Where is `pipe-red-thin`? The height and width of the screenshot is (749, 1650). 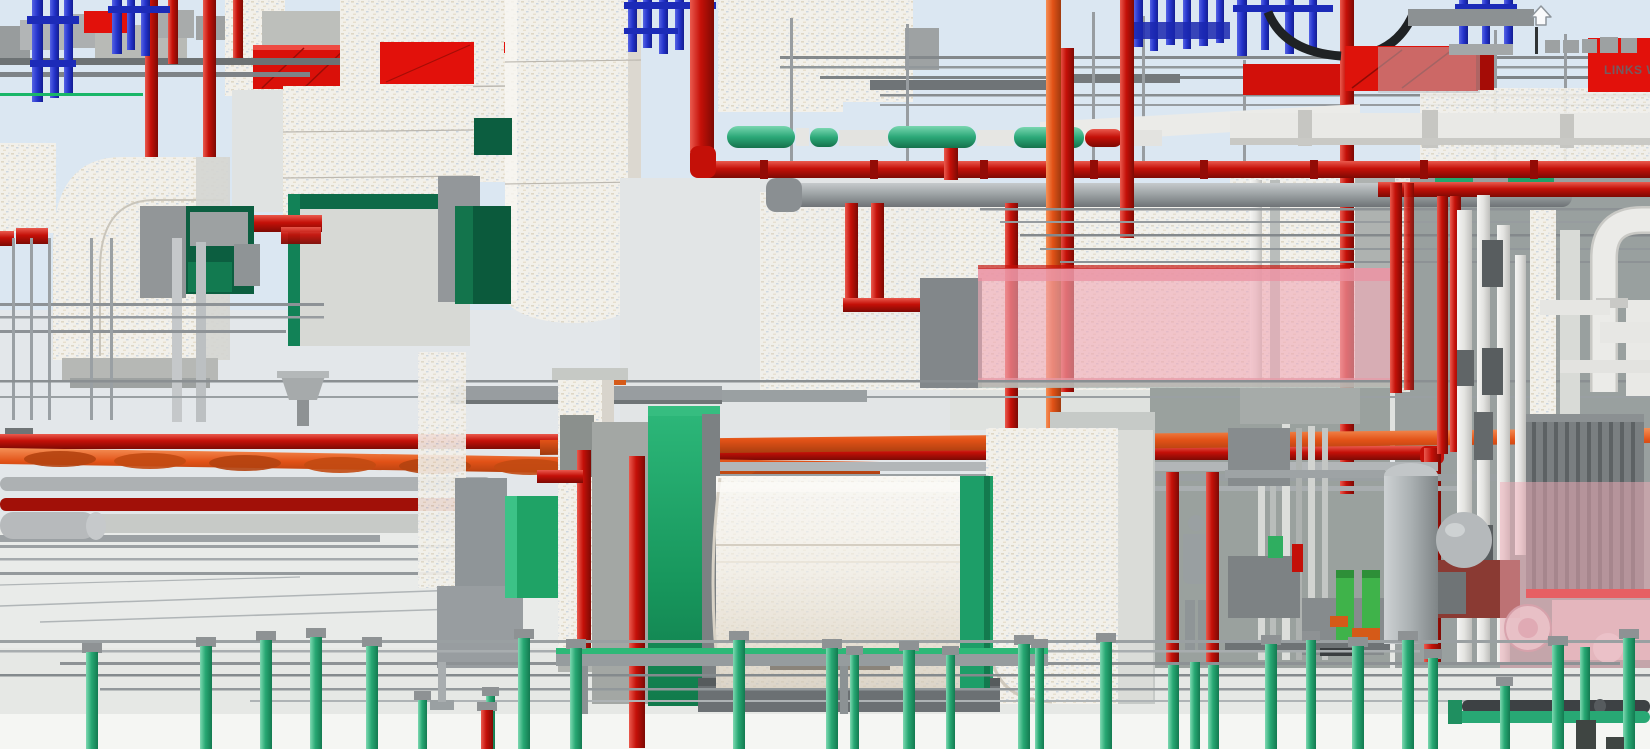
pipe-red-thin is located at coordinates (1164, 267).